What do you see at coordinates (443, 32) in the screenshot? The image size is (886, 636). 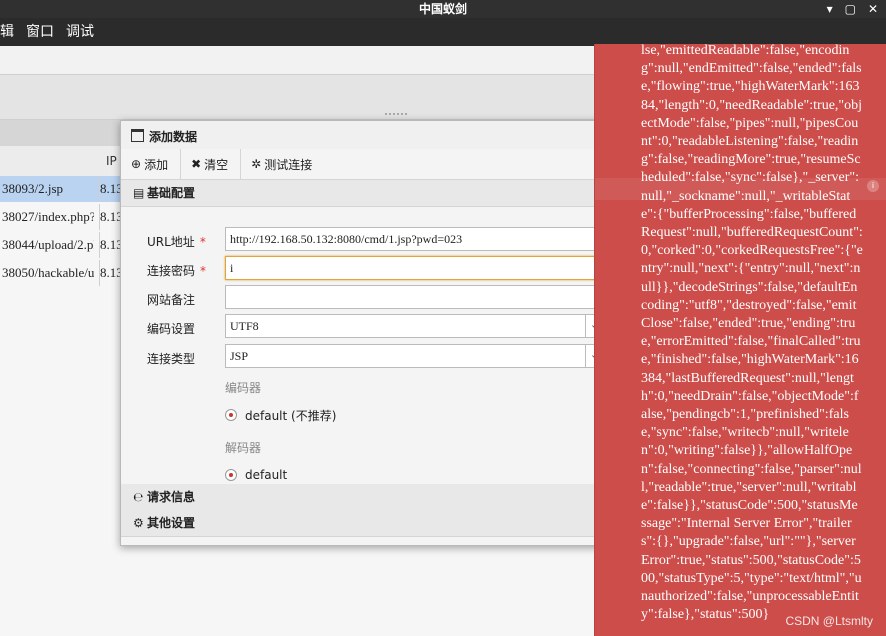 I see `menu-bar: 辑 窗口 调试` at bounding box center [443, 32].